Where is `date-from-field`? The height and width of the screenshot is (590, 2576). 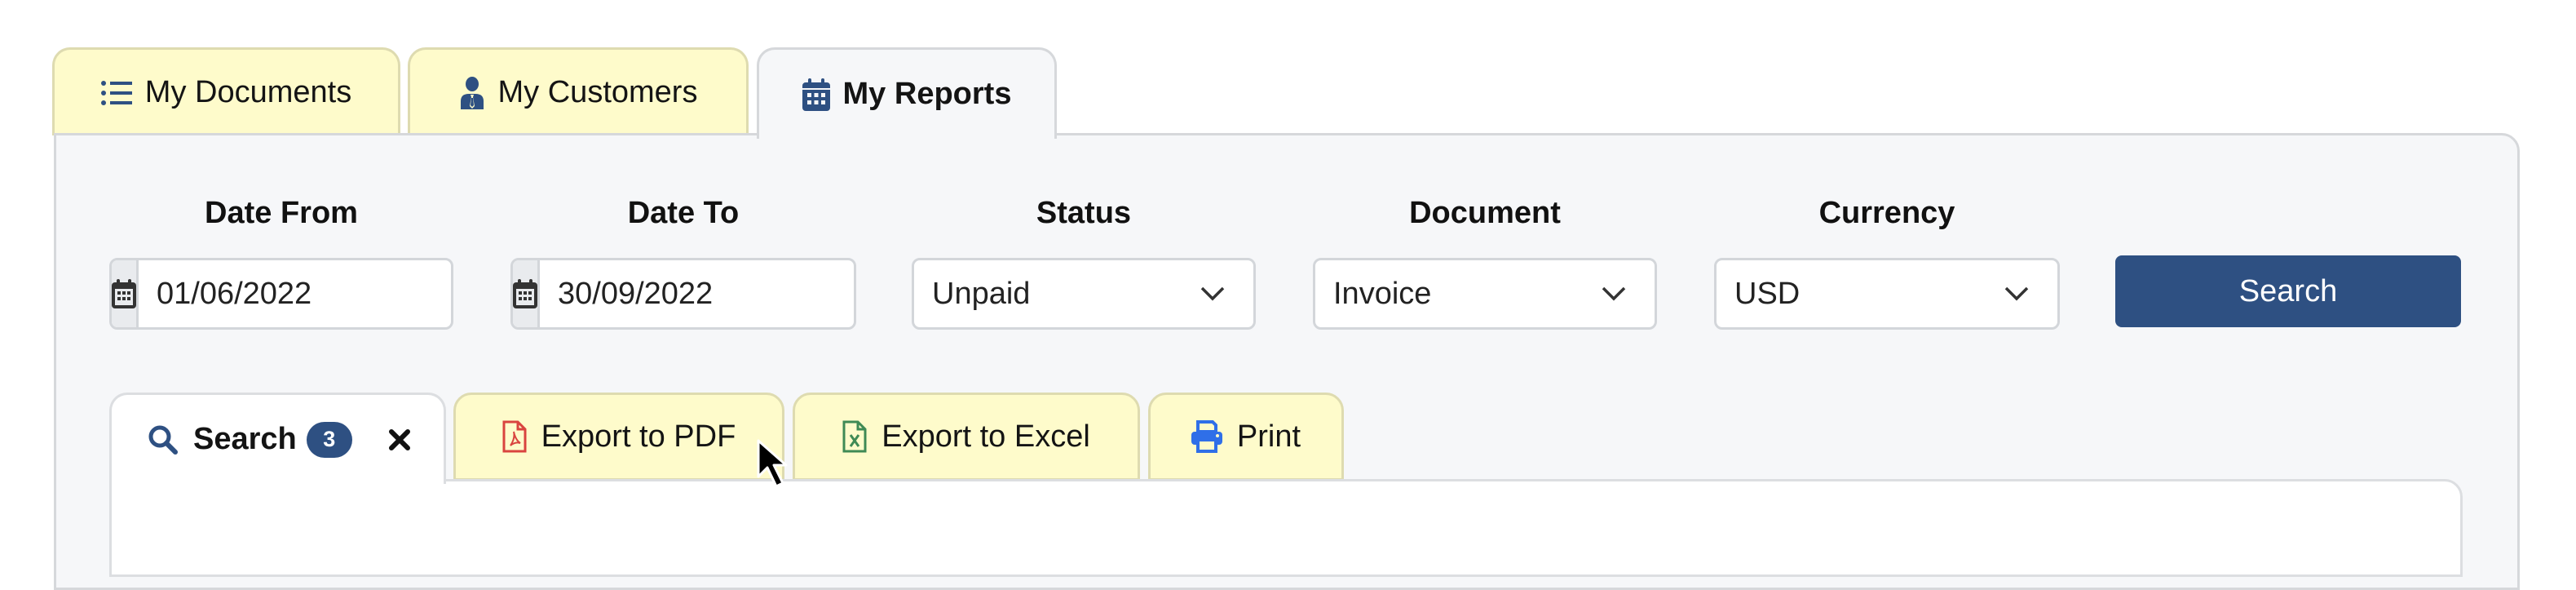 date-from-field is located at coordinates (281, 294).